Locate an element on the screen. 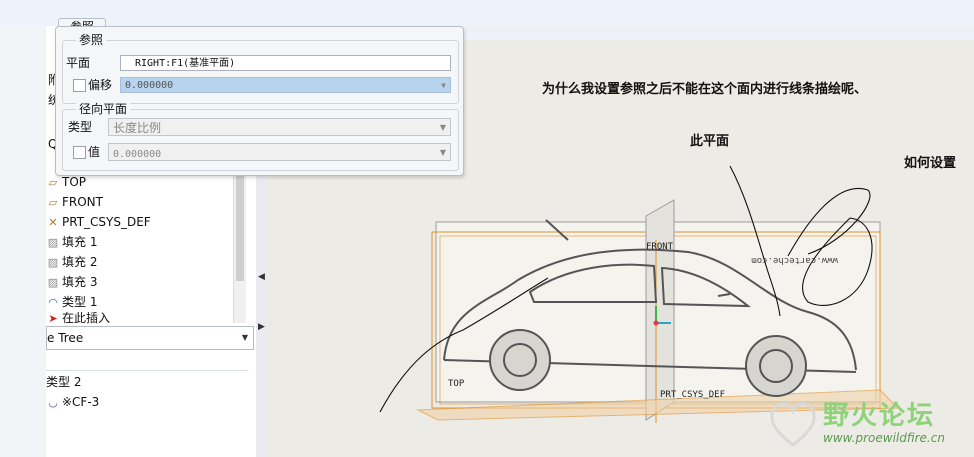 The height and width of the screenshot is (457, 974). references-group is located at coordinates (260, 72).